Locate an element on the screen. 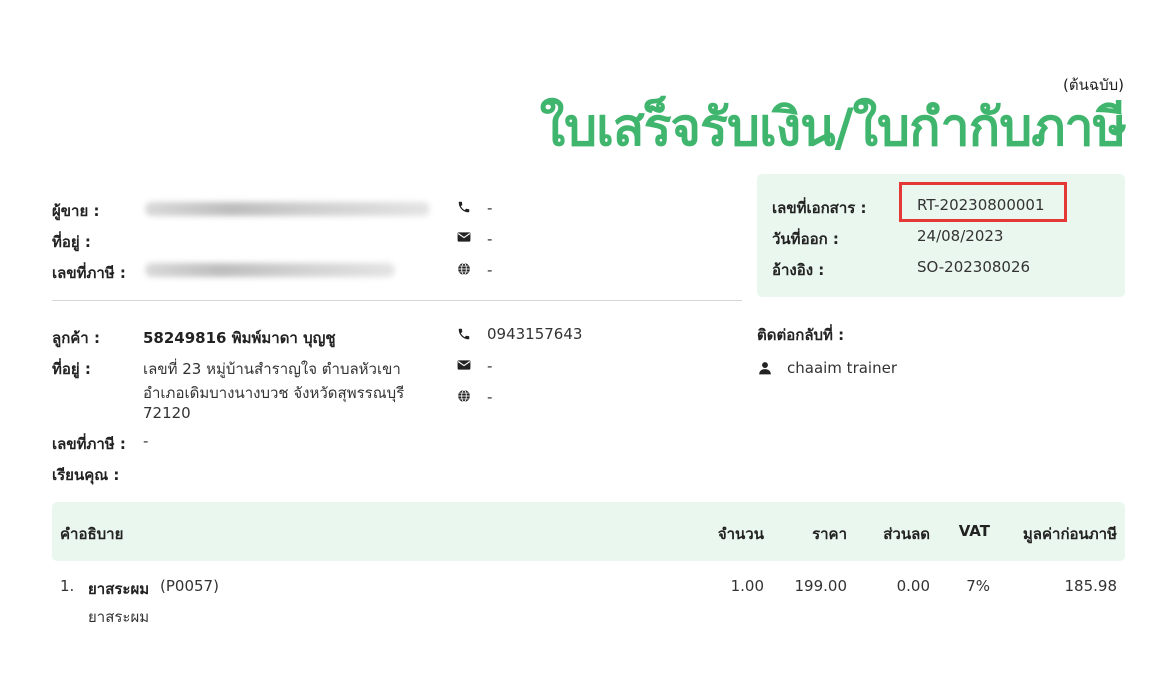 This screenshot has width=1172, height=697. customer-address-line3: 72120 is located at coordinates (167, 413).